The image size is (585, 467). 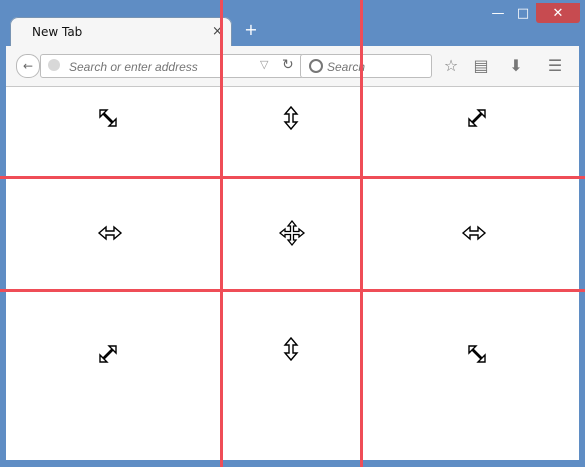 I want to click on close-window-button: ✕, so click(x=558, y=13).